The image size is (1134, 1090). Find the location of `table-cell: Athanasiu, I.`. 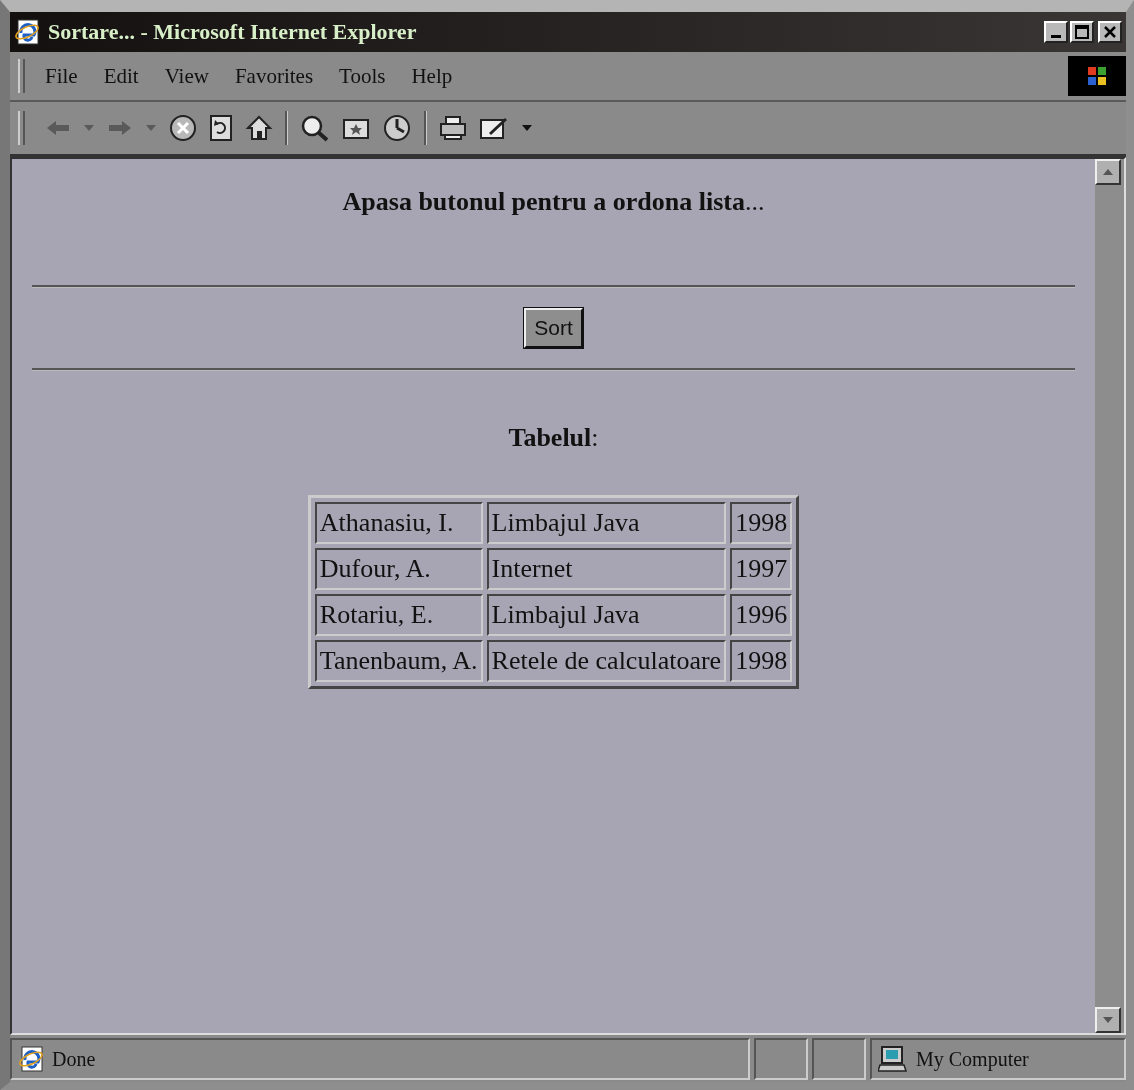

table-cell: Athanasiu, I. is located at coordinates (398, 523).